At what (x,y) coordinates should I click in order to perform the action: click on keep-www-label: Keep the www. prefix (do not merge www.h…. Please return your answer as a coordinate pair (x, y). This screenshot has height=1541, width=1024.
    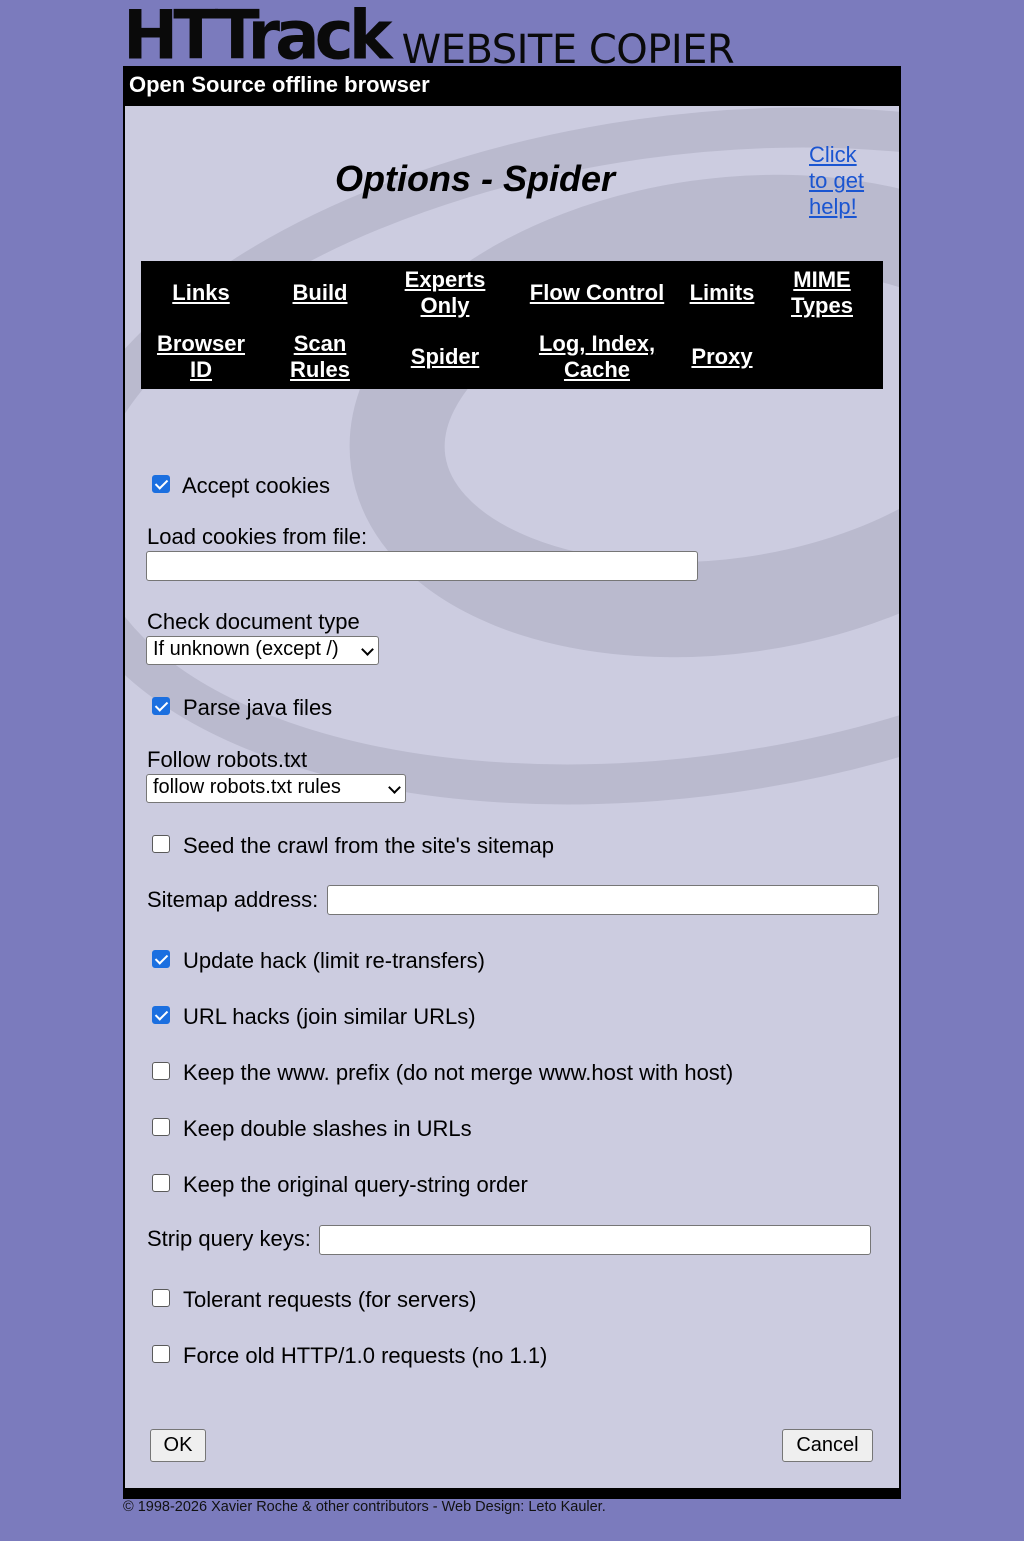
    Looking at the image, I should click on (458, 1072).